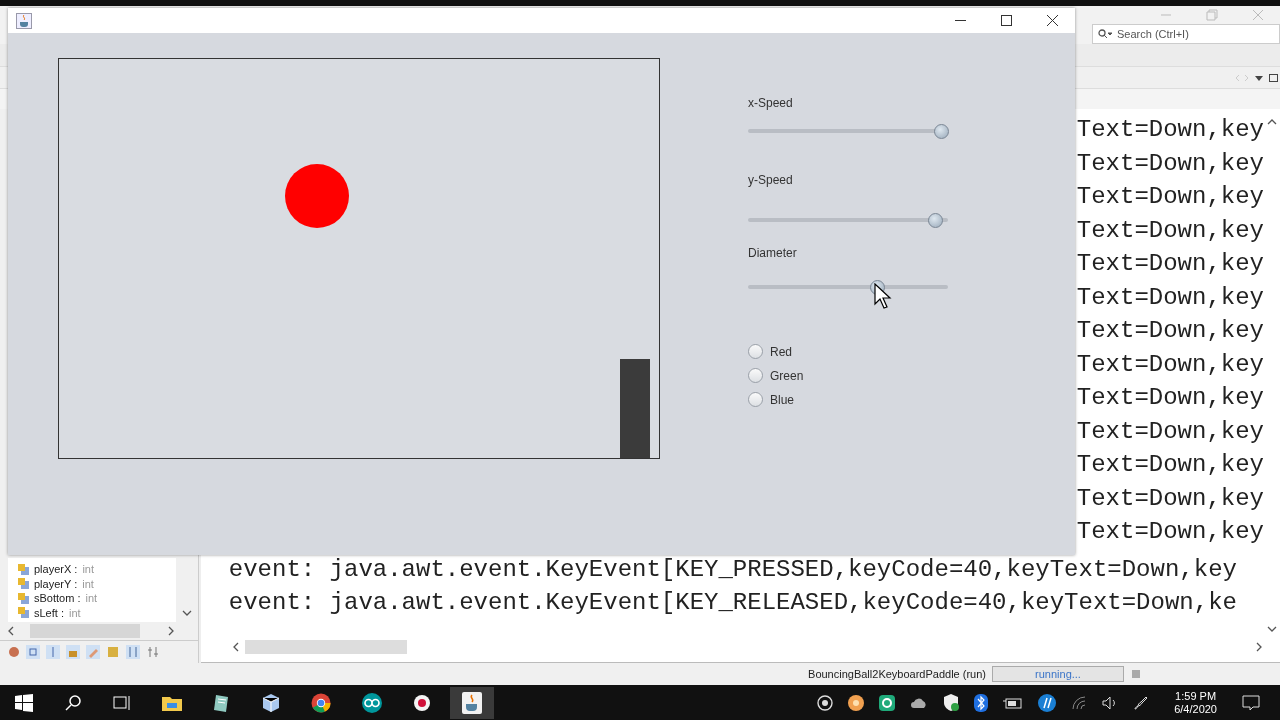  What do you see at coordinates (787, 375) in the screenshot?
I see `radio-label: Green` at bounding box center [787, 375].